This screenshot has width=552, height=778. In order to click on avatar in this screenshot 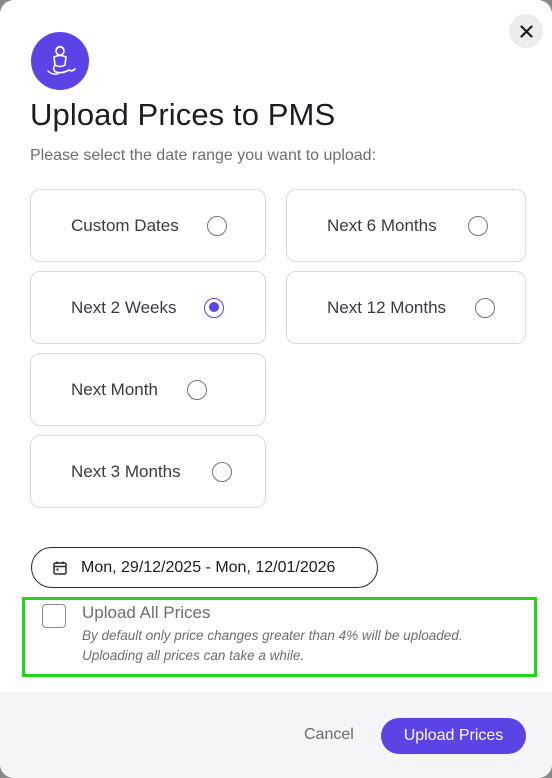, I will do `click(60, 61)`.